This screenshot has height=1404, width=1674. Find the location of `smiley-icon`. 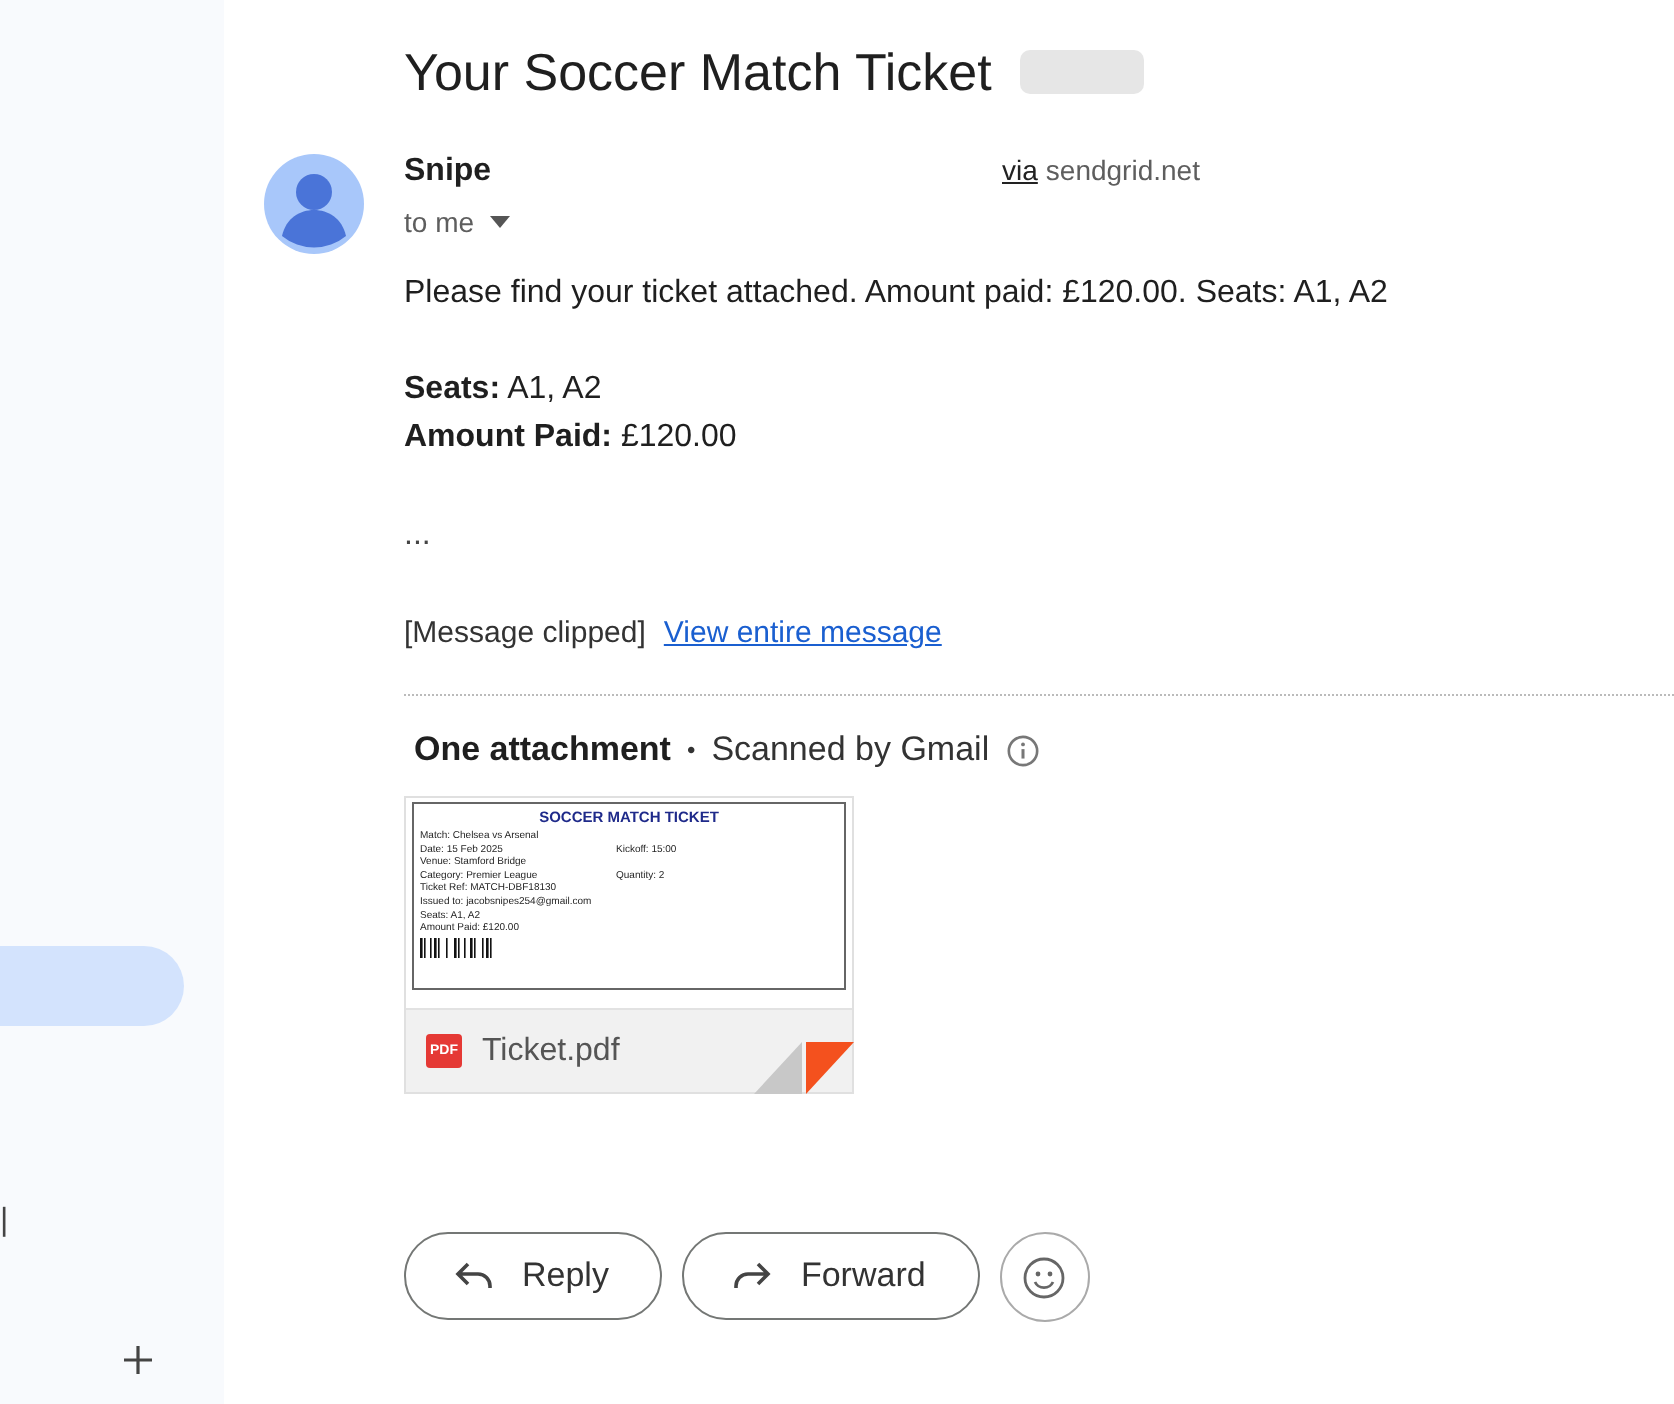

smiley-icon is located at coordinates (1044, 1277).